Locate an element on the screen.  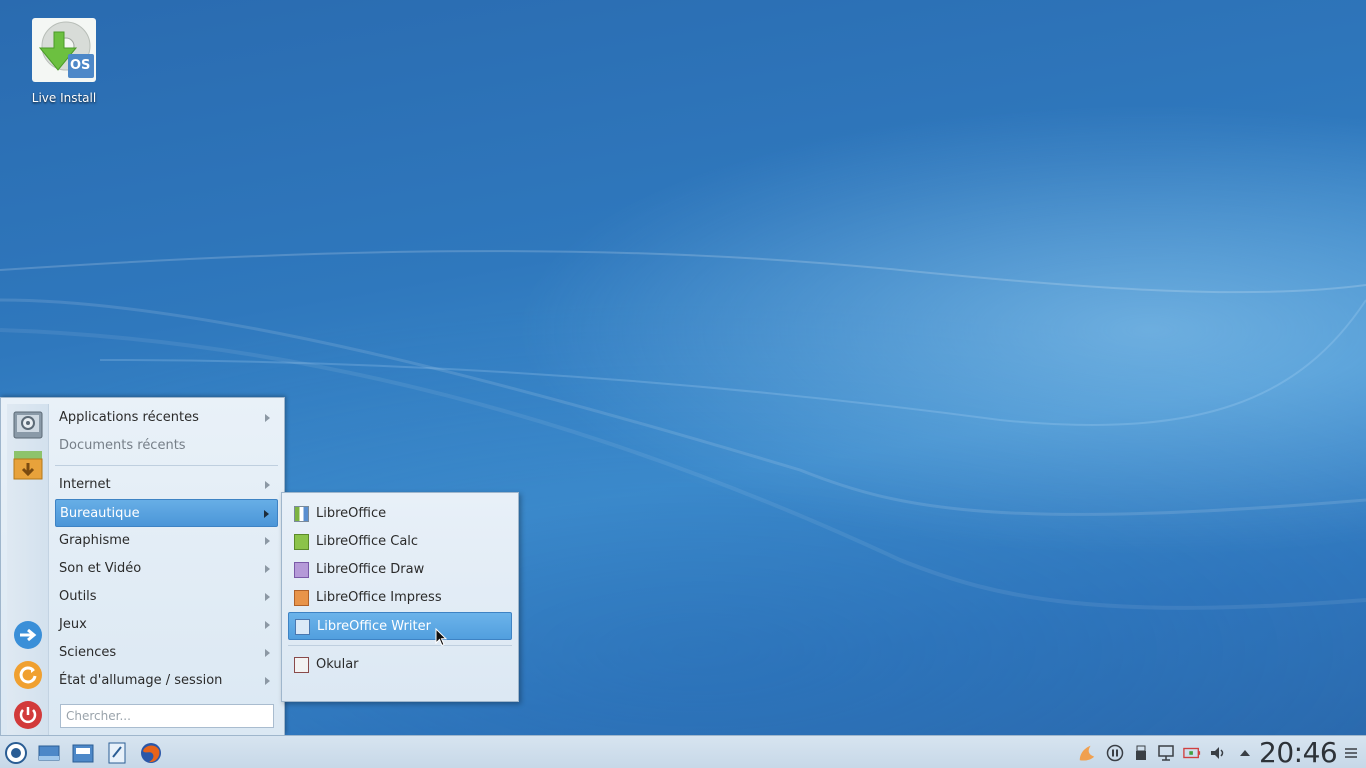
menu-item-power-session: État d'allumage / session is located at coordinates (166, 681).